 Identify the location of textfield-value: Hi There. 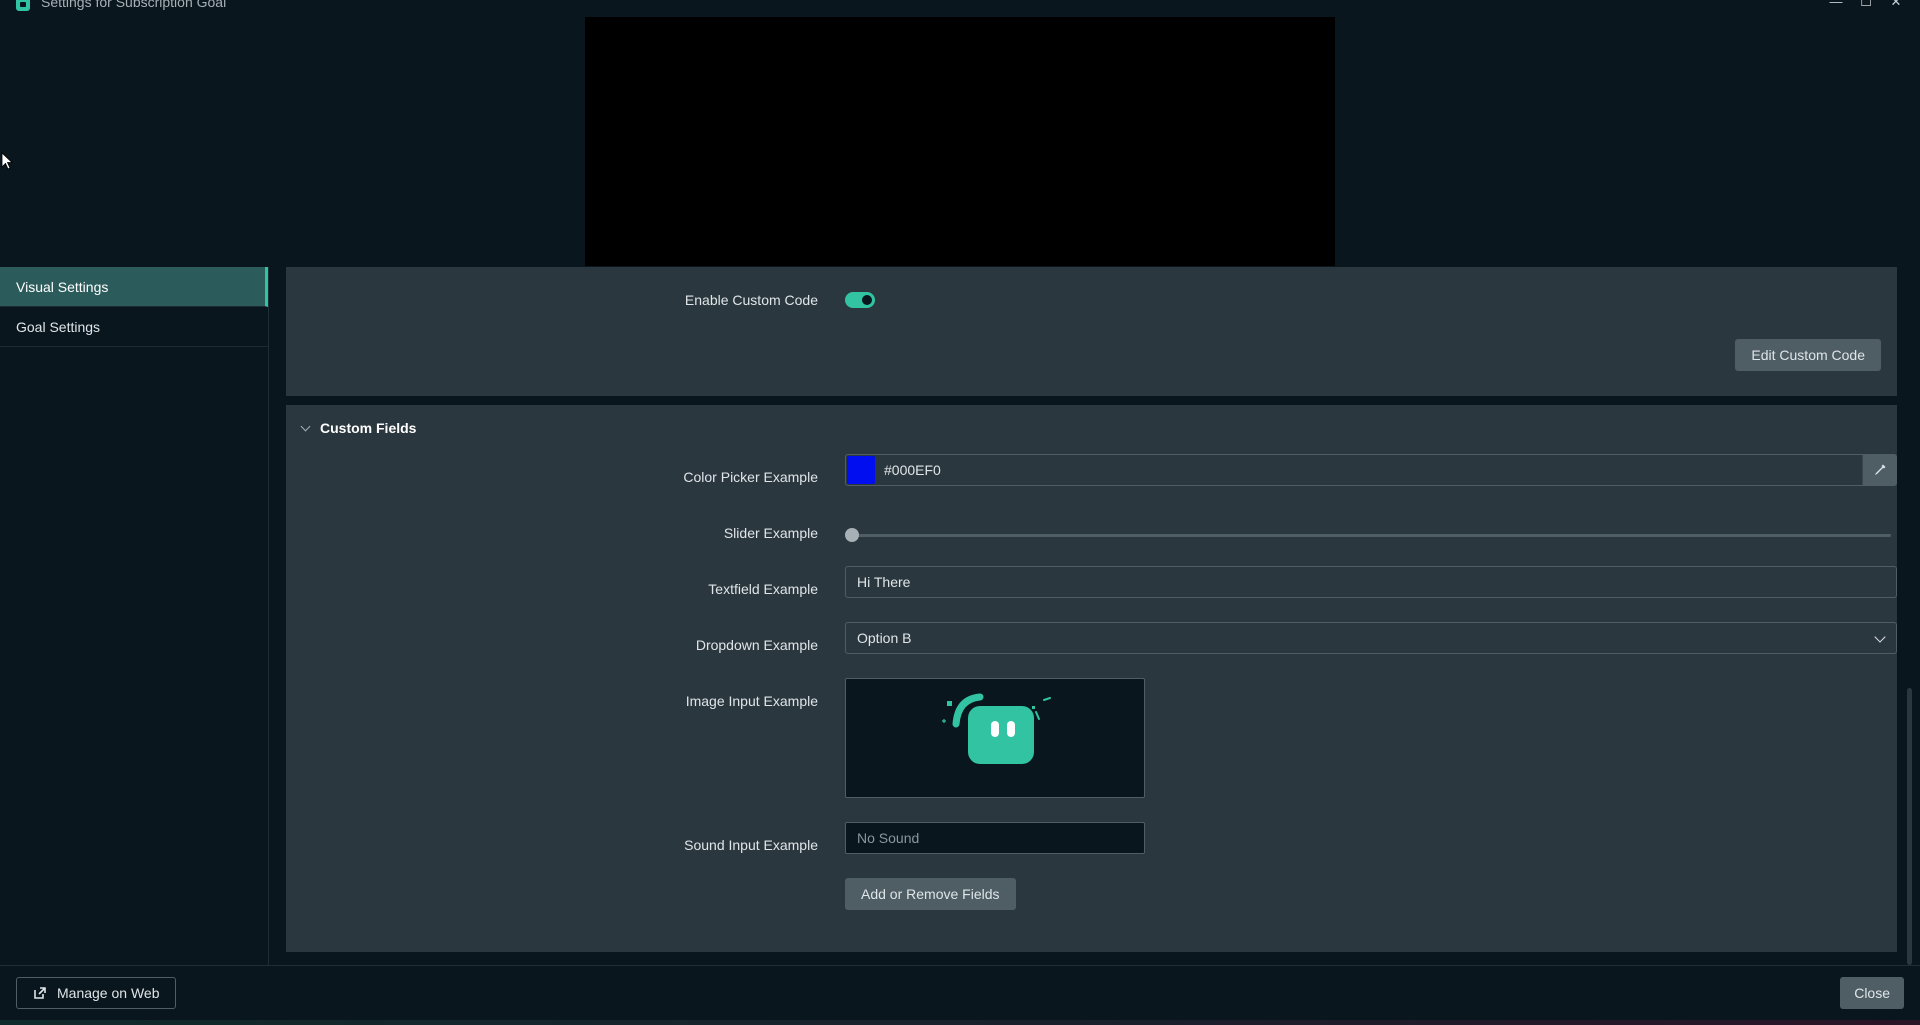
(884, 582).